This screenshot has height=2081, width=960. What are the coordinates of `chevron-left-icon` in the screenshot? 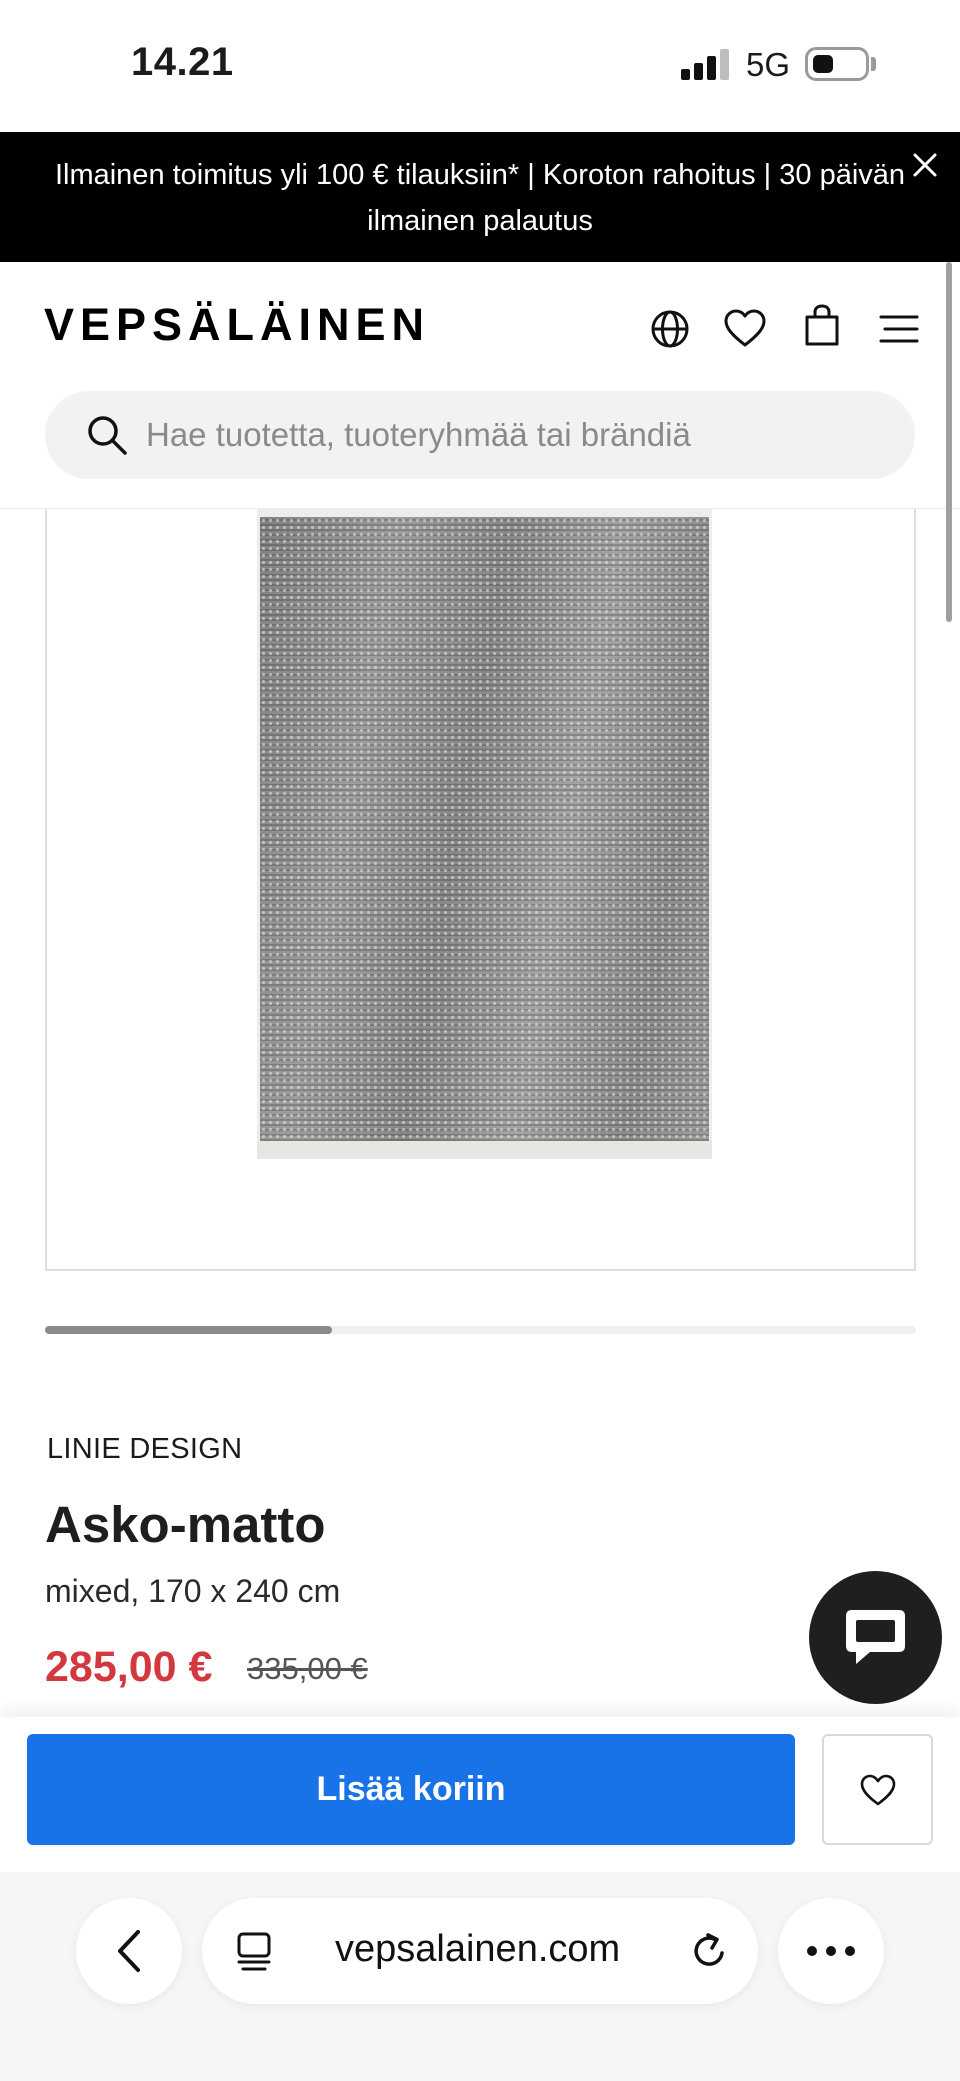 It's located at (129, 1951).